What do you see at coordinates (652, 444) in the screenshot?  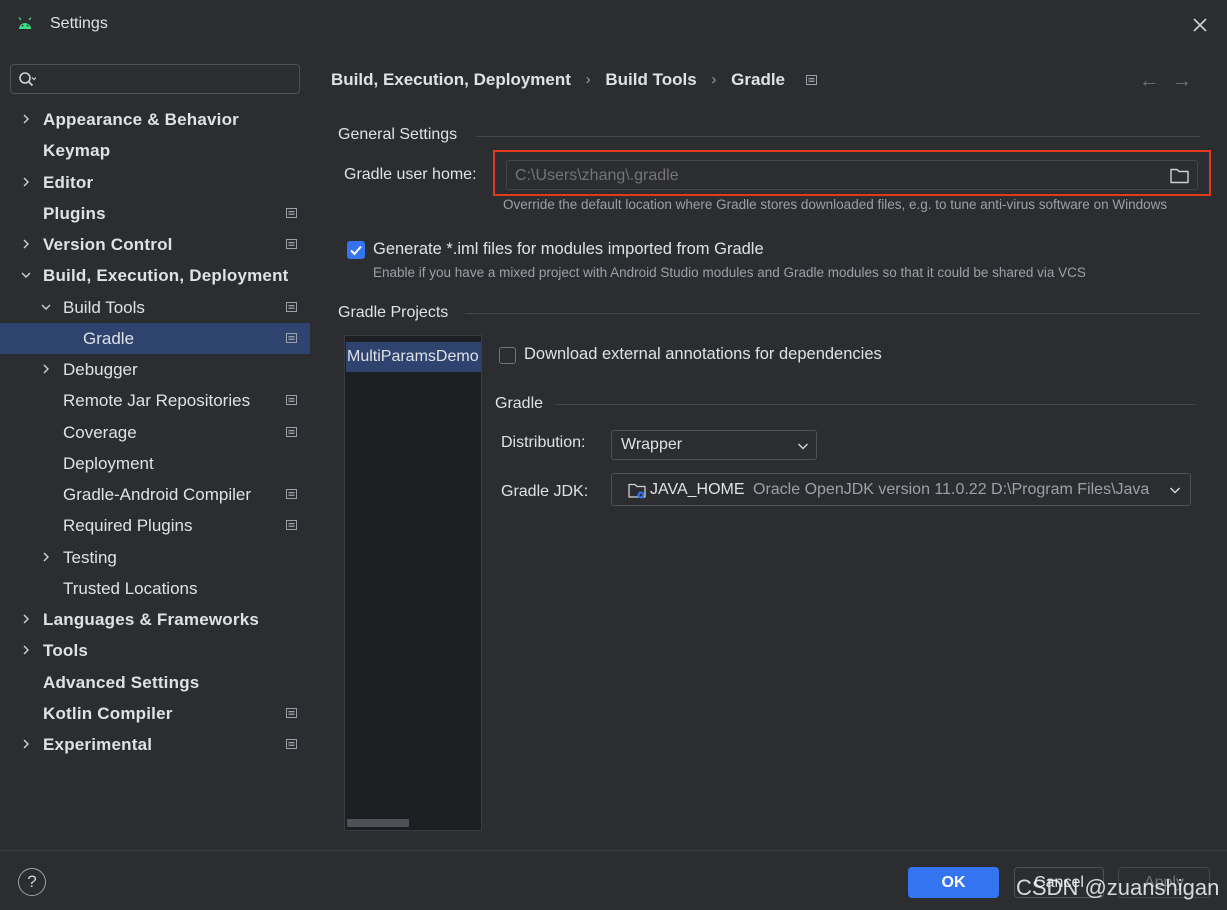 I see `distribution-value: Wrapper` at bounding box center [652, 444].